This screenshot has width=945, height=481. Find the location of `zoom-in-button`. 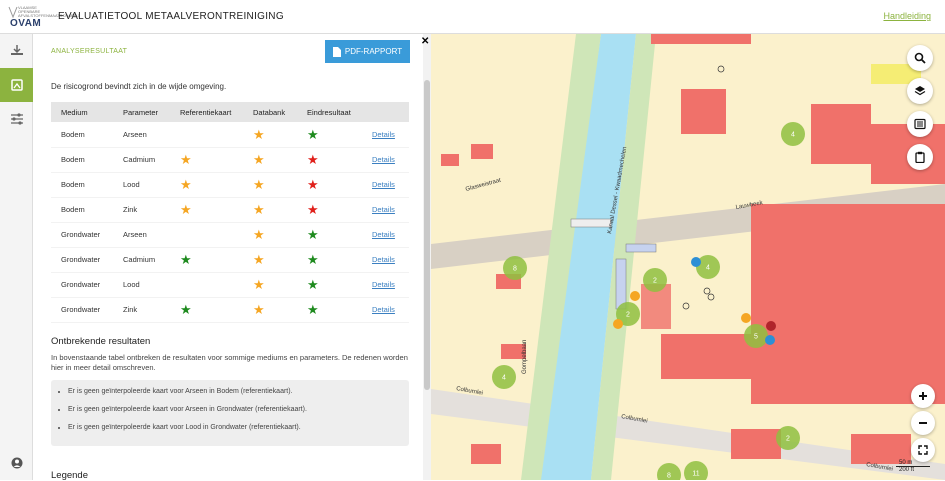

zoom-in-button is located at coordinates (923, 396).